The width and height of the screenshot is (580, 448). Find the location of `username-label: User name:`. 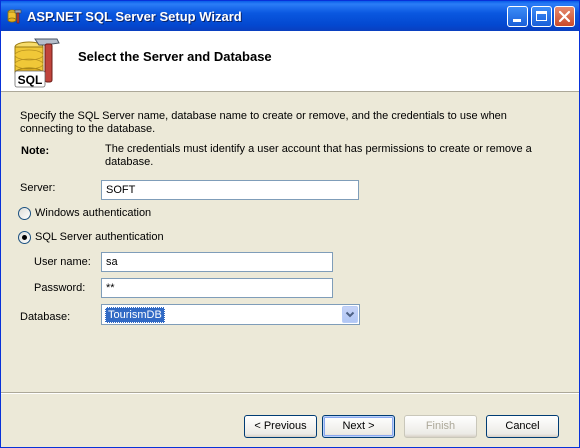

username-label: User name: is located at coordinates (62, 262).